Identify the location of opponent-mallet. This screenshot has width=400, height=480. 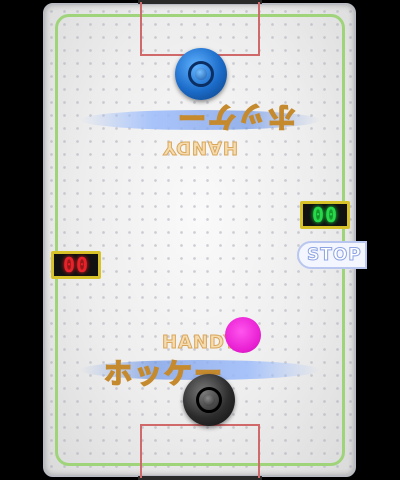
(201, 74).